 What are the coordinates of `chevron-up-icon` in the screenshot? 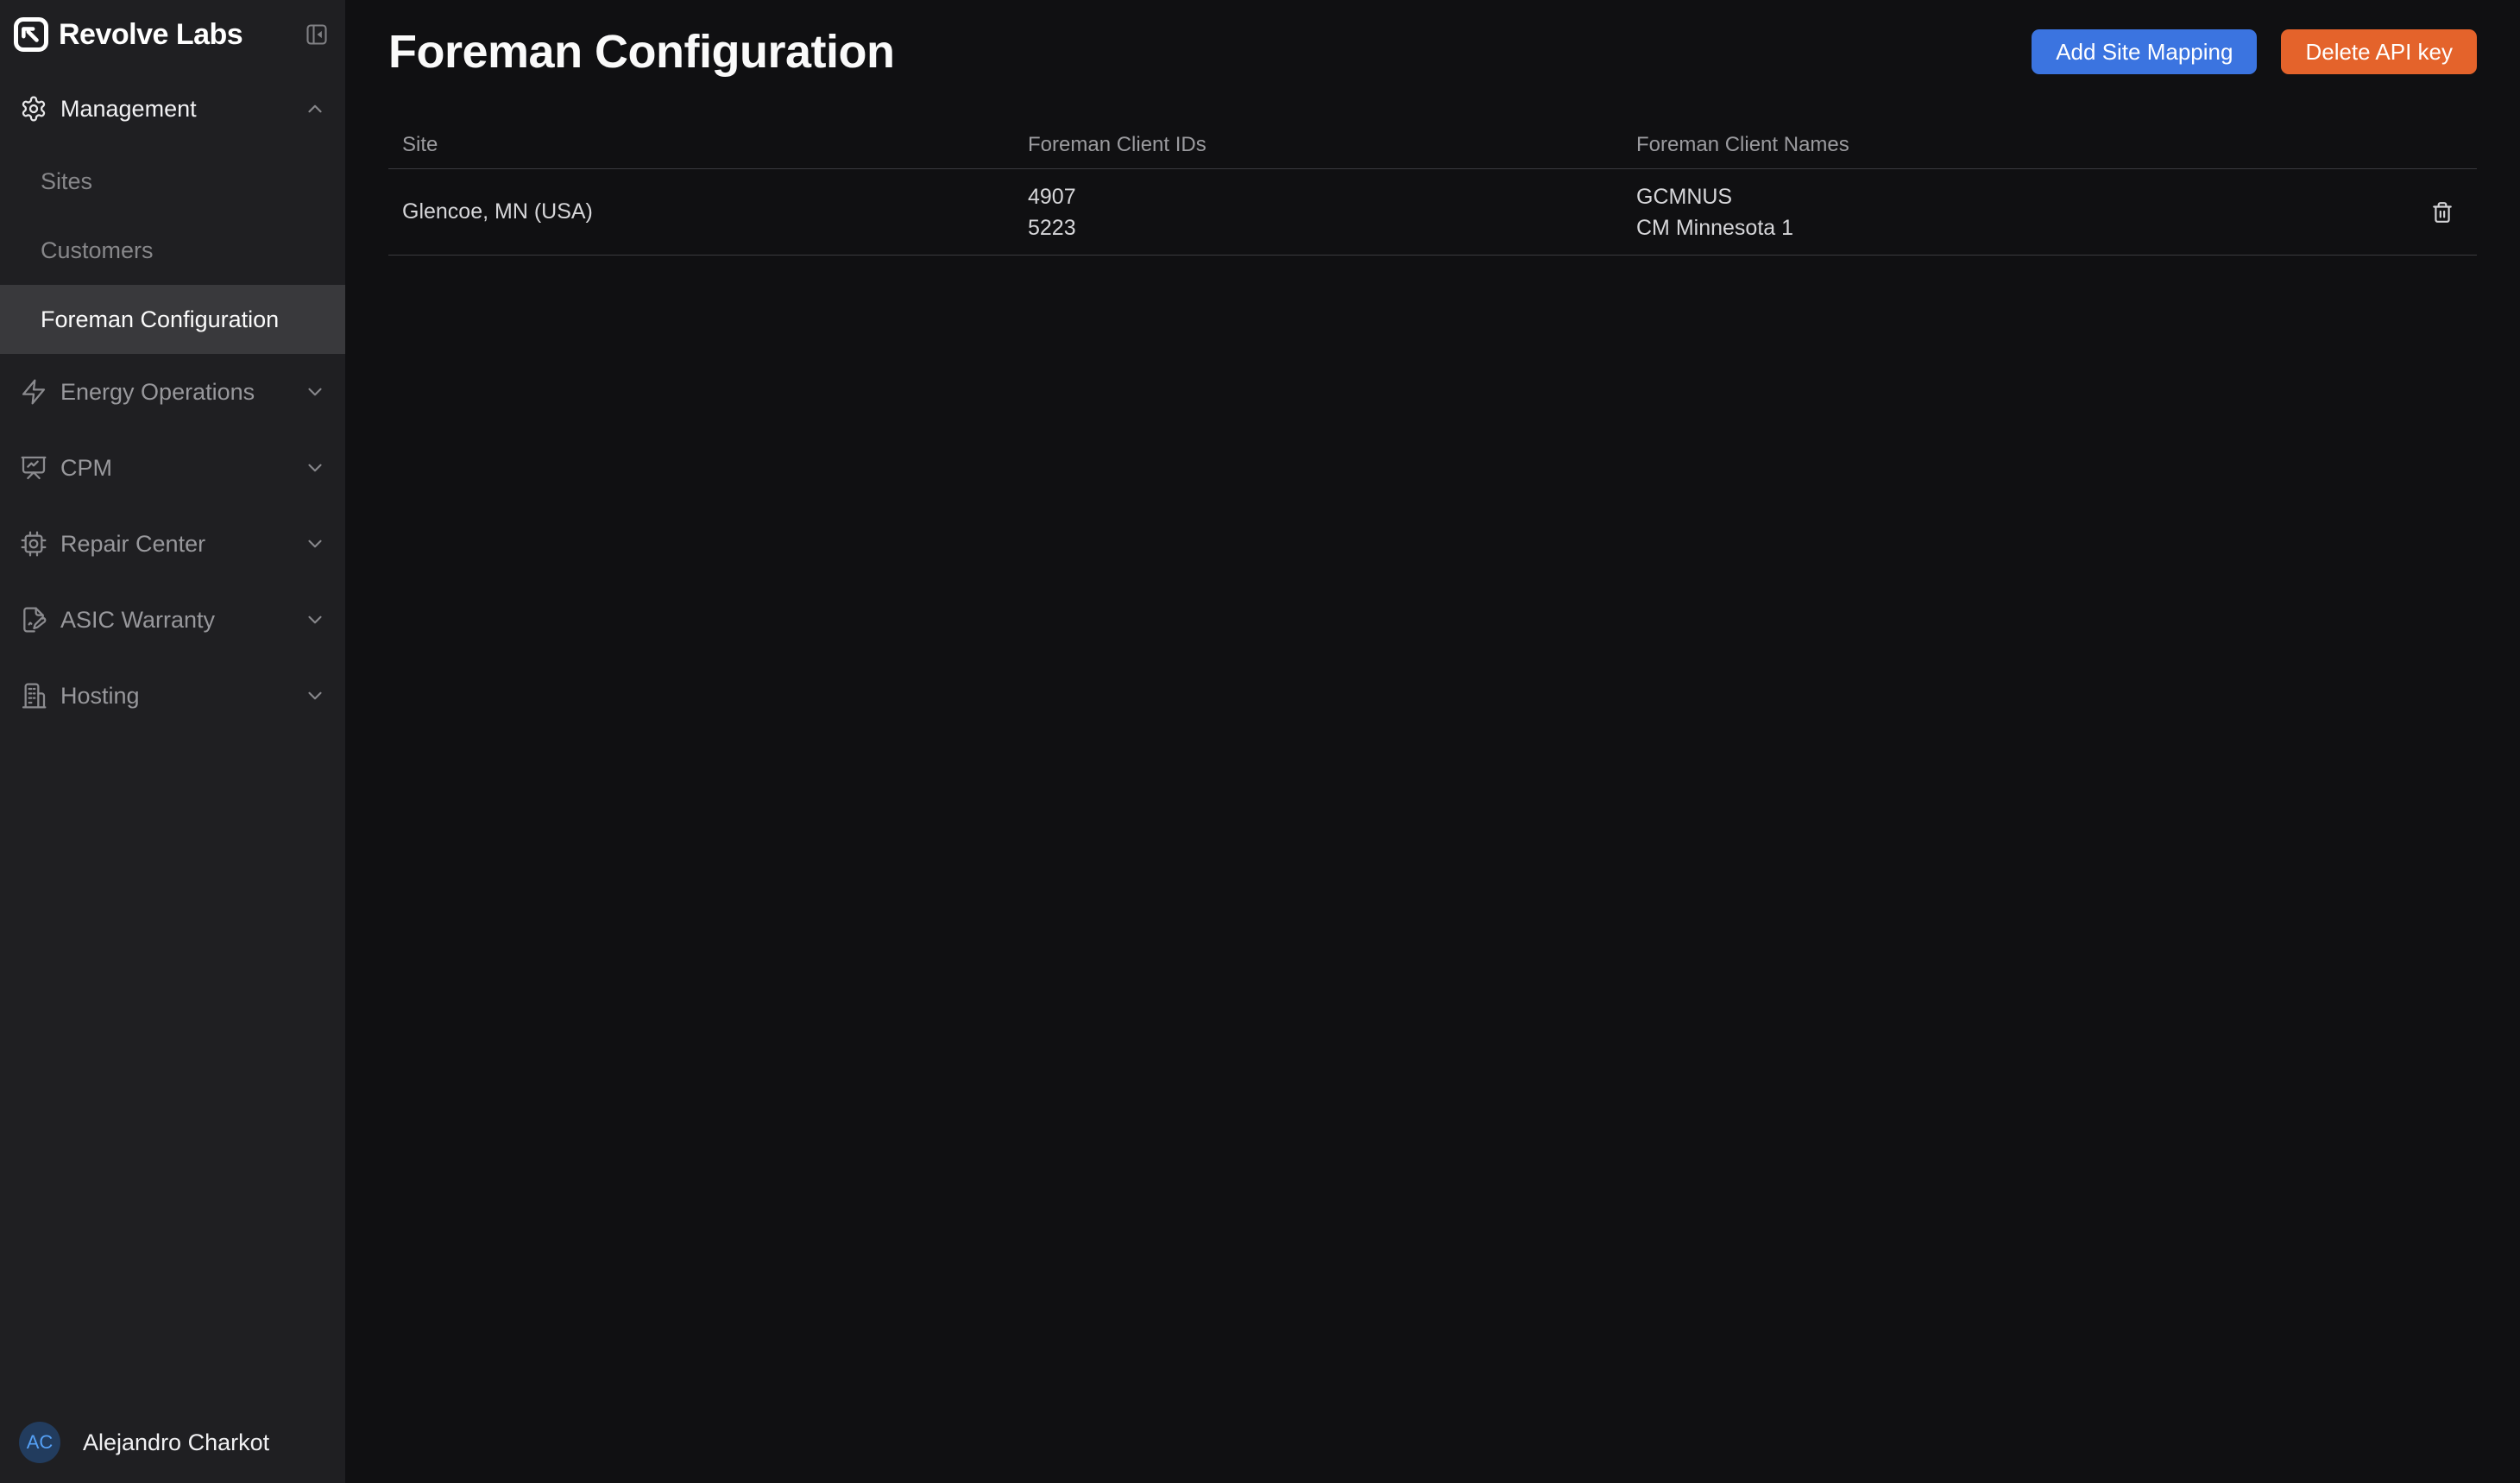 It's located at (315, 109).